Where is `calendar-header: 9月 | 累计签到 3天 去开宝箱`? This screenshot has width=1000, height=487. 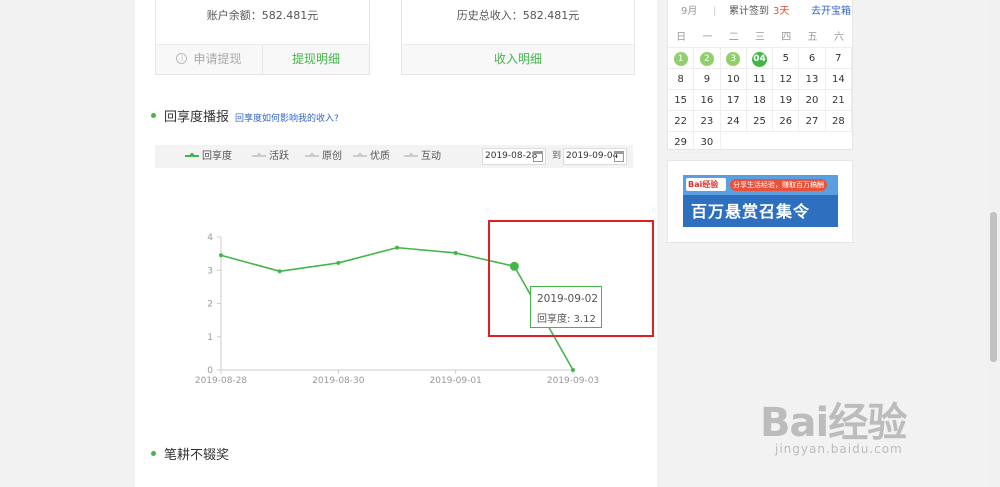
calendar-header: 9月 | 累计签到 3天 去开宝箱 is located at coordinates (760, 12).